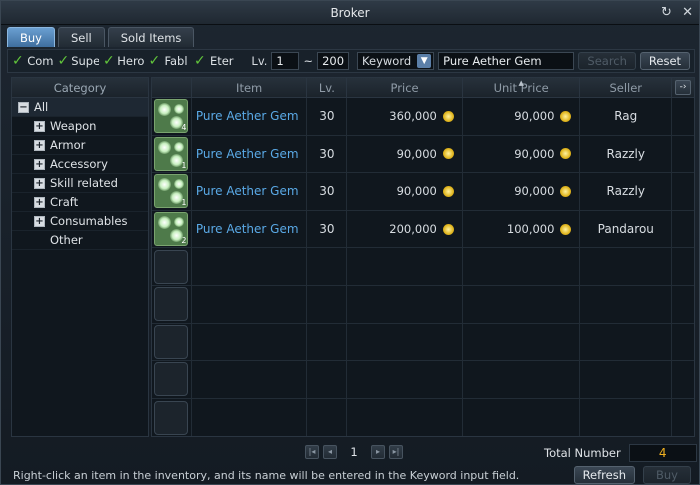 This screenshot has width=700, height=485. Describe the element at coordinates (665, 61) in the screenshot. I see `reset-button: Reset` at that location.